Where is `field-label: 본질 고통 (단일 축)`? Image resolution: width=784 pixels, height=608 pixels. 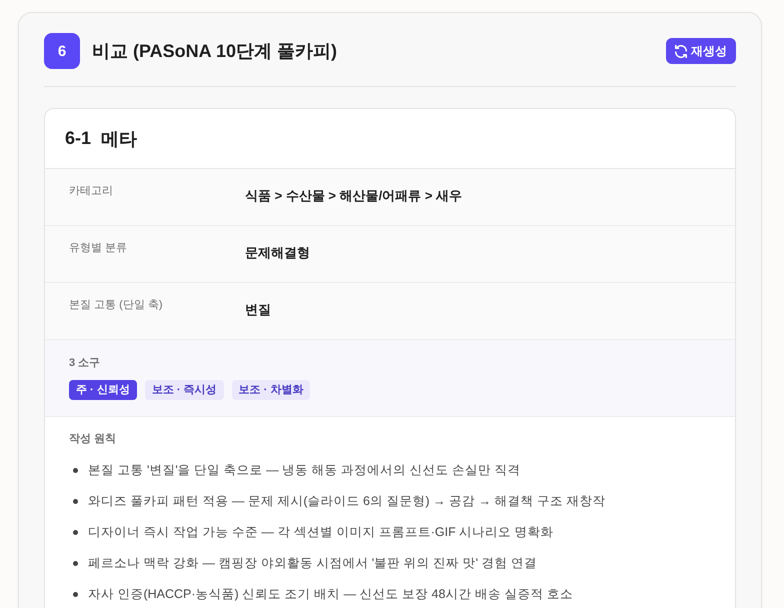
field-label: 본질 고통 (단일 축) is located at coordinates (116, 305).